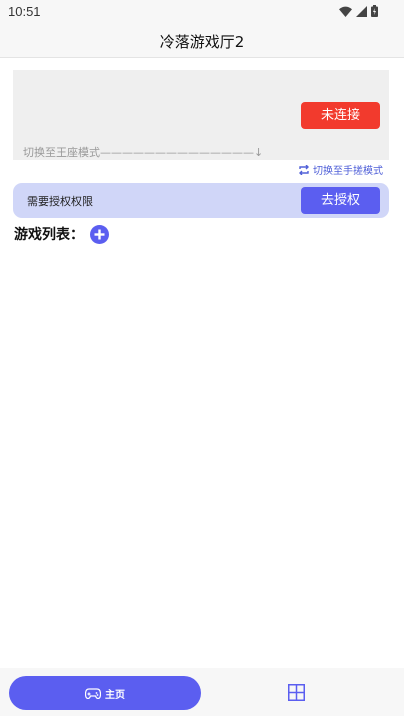  Describe the element at coordinates (24, 11) in the screenshot. I see `status-time: 10:51` at that location.